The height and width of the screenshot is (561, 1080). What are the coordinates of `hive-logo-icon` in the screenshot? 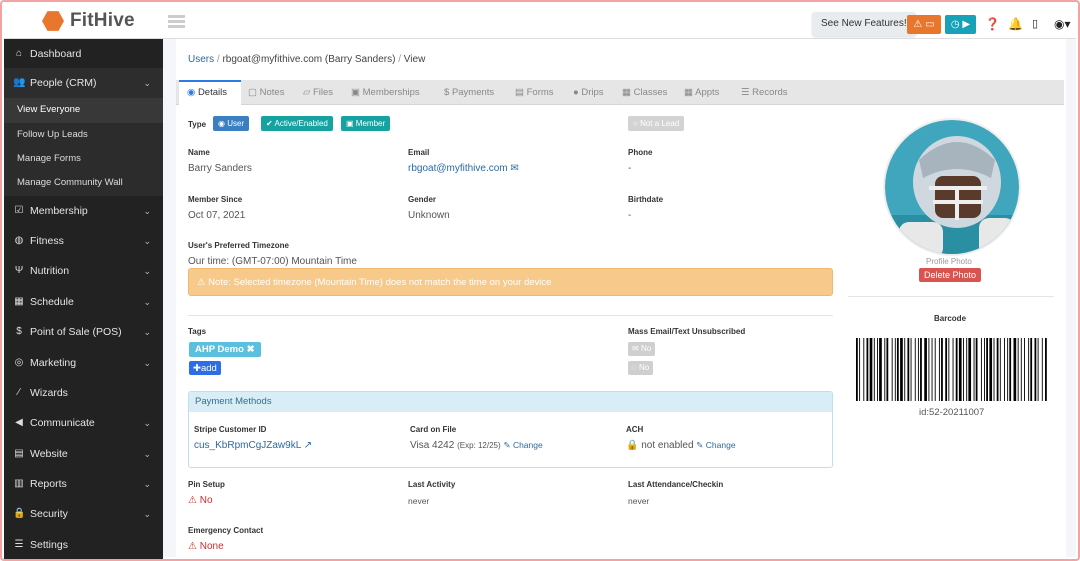 It's located at (53, 21).